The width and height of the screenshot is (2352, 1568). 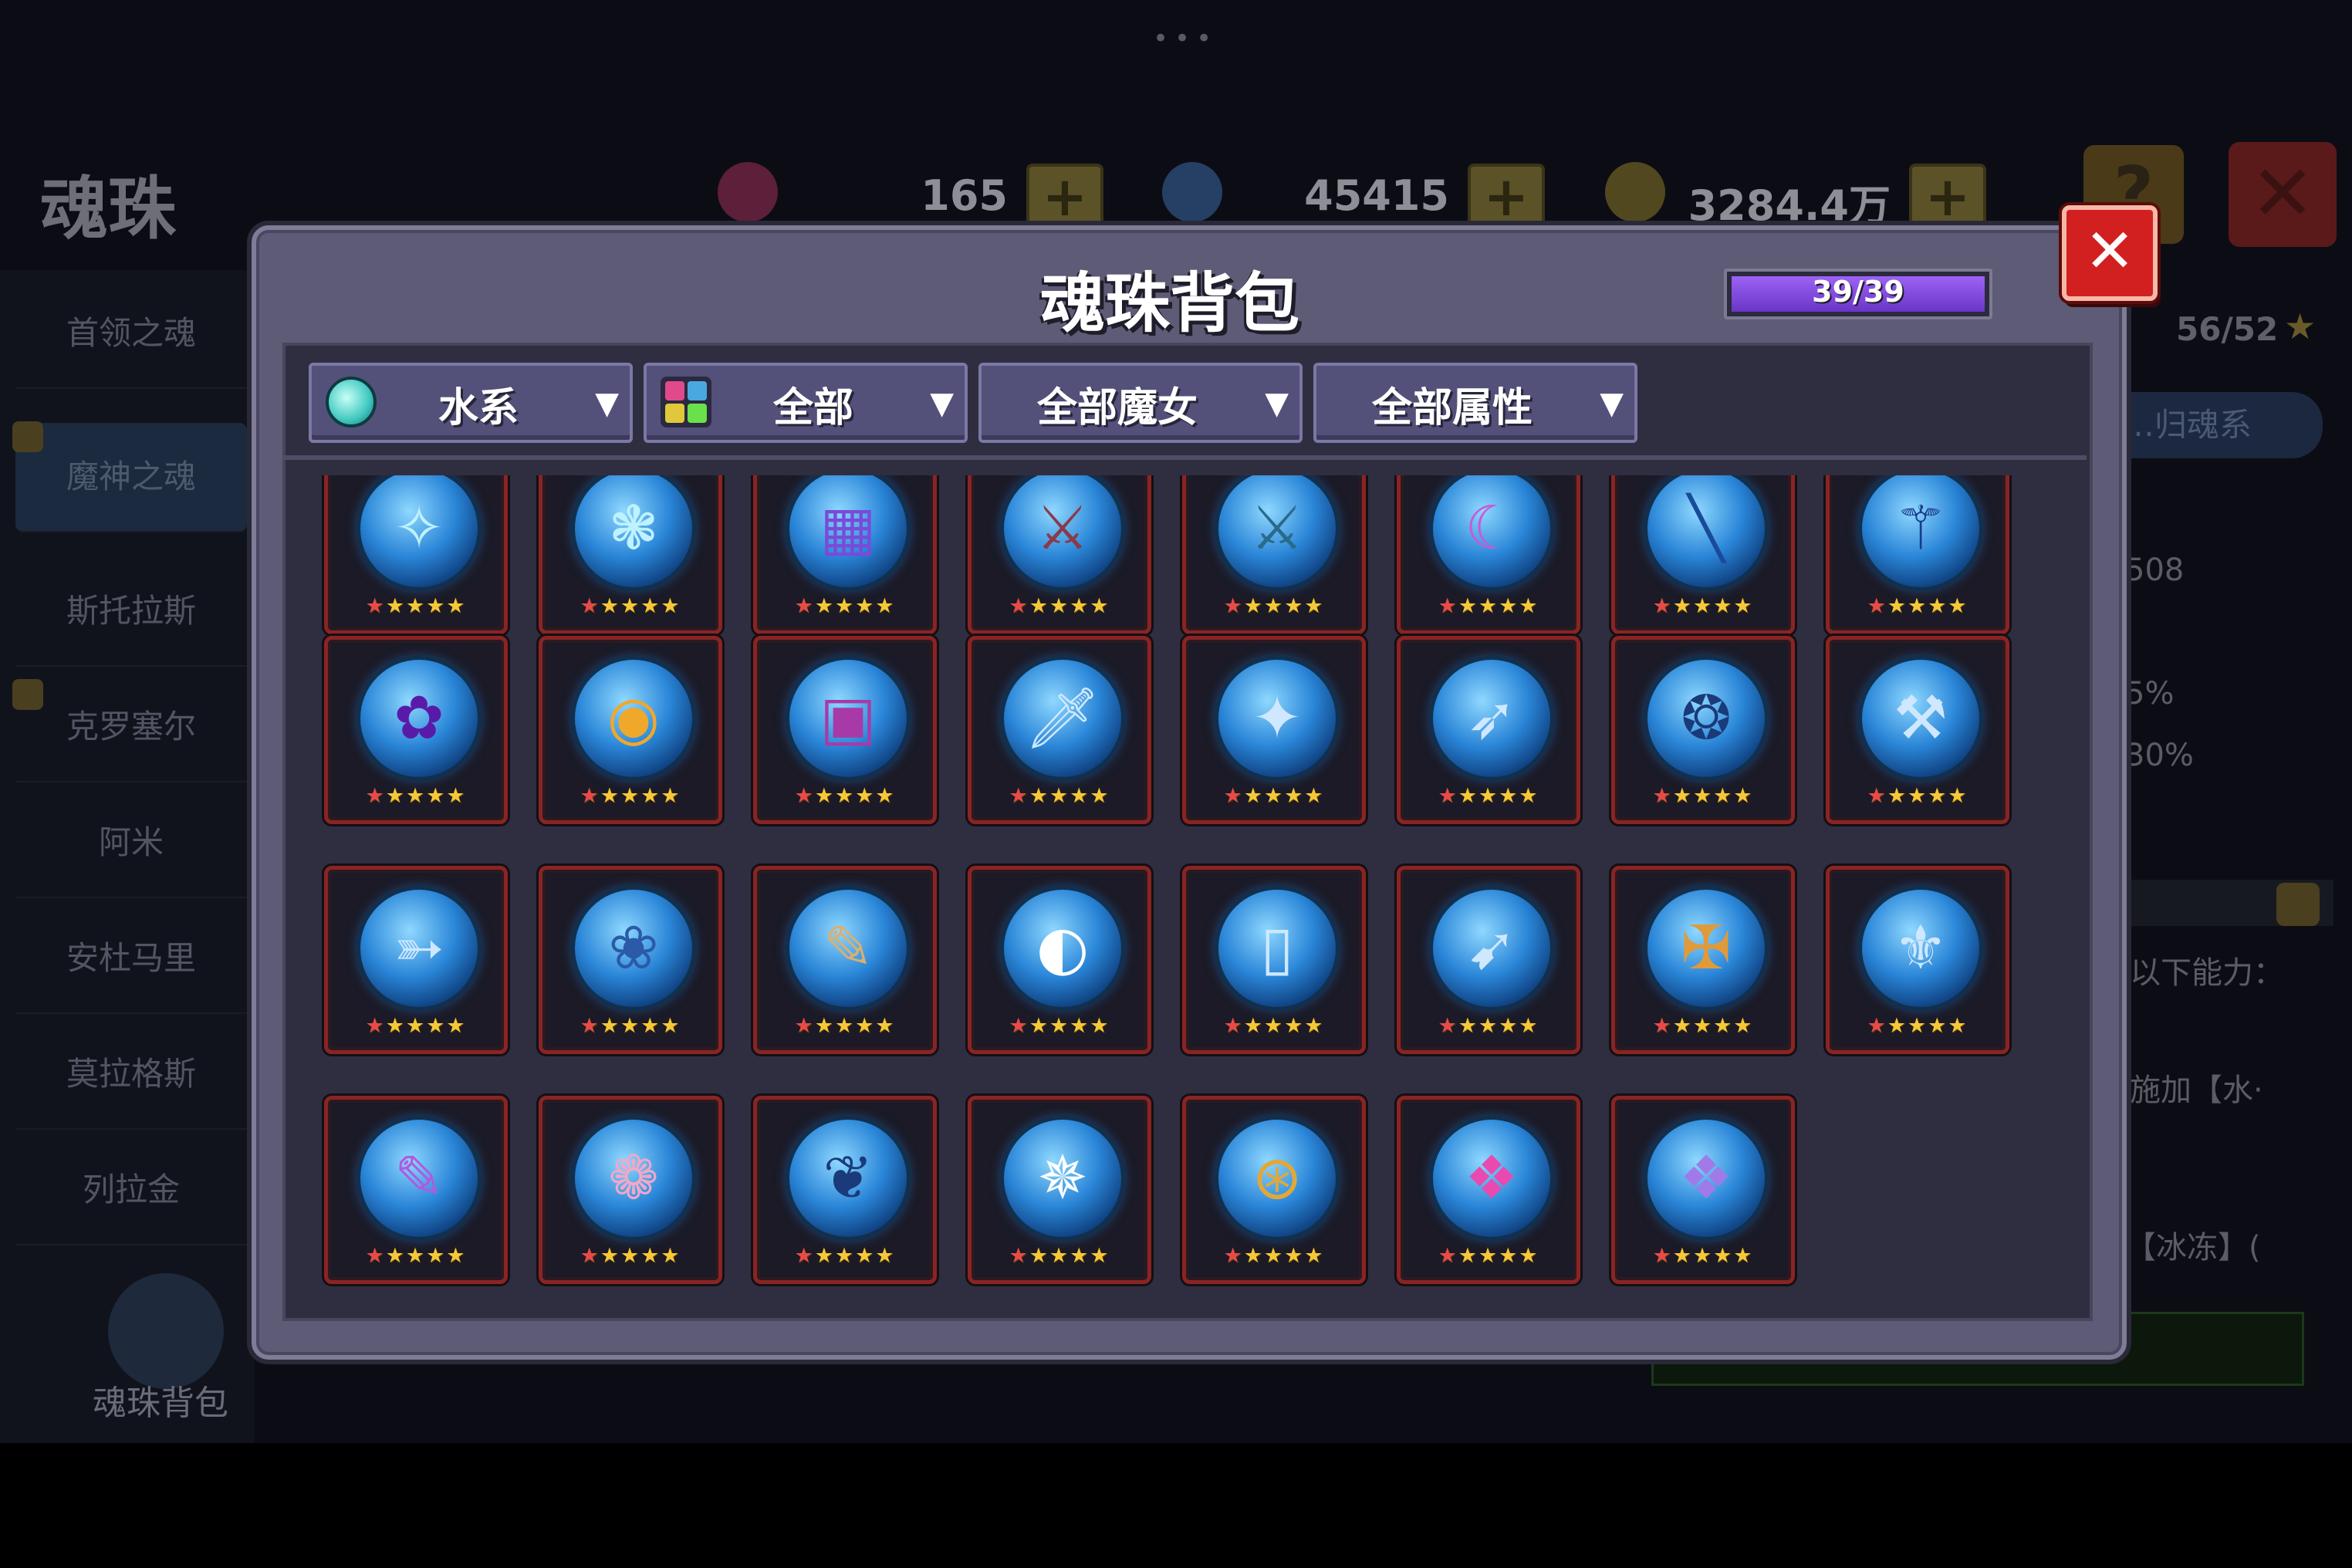 I want to click on soul-bead-slot: ⚒ ★★★★★, so click(x=1917, y=730).